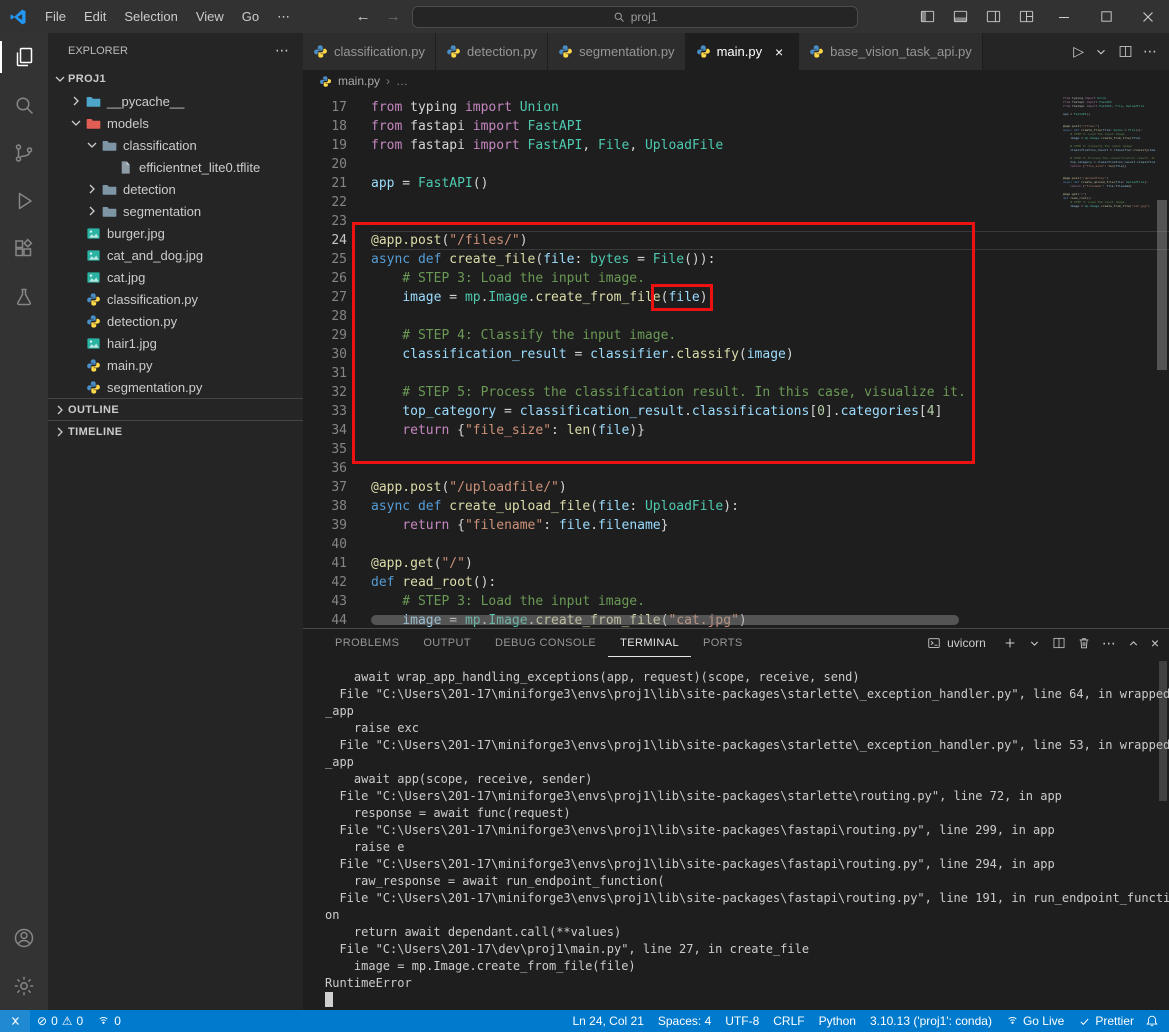 This screenshot has height=1032, width=1169. Describe the element at coordinates (545, 643) in the screenshot. I see `panel-tab-debug-console: DEBUG CONSOLE` at that location.